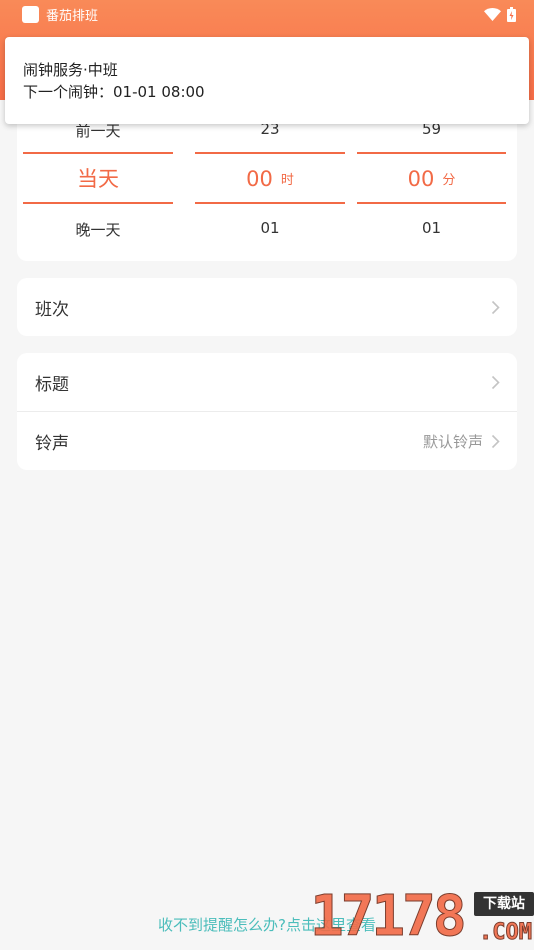 The image size is (534, 950). I want to click on app-icon, so click(30, 14).